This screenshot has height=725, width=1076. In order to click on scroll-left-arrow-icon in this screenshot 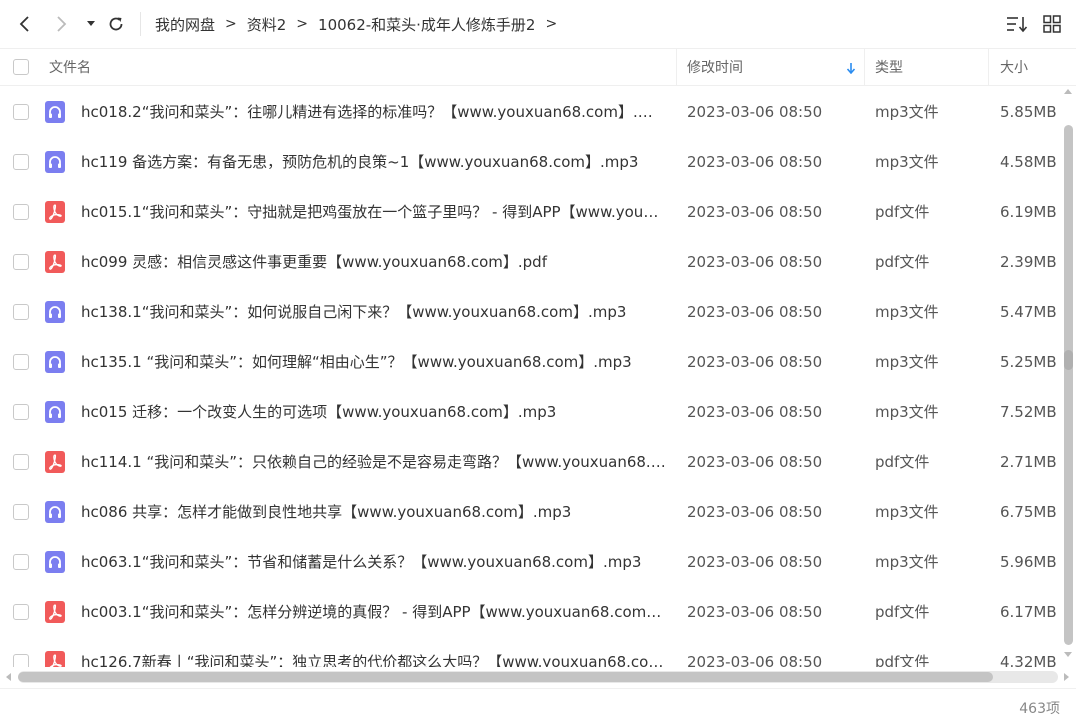, I will do `click(8, 677)`.